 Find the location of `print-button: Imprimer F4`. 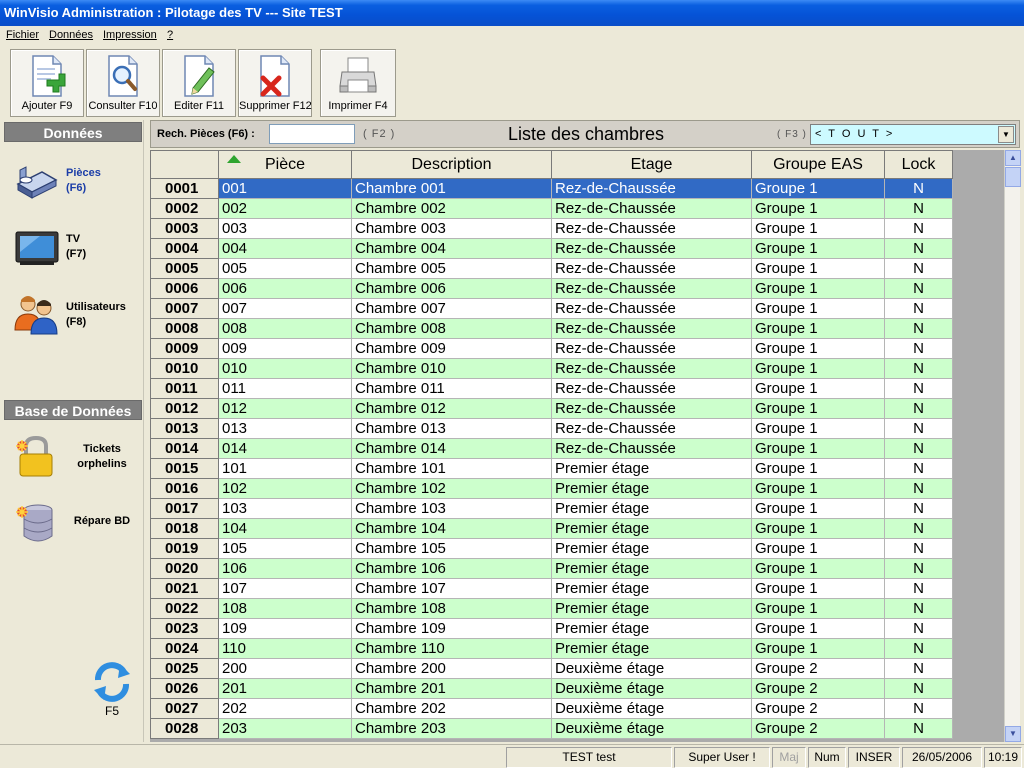

print-button: Imprimer F4 is located at coordinates (358, 83).